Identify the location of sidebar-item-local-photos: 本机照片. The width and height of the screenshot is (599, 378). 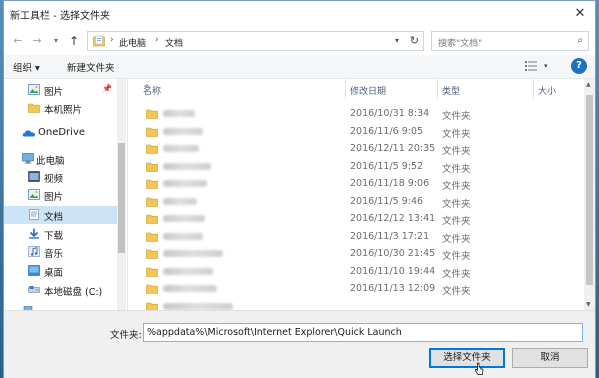
(65, 108).